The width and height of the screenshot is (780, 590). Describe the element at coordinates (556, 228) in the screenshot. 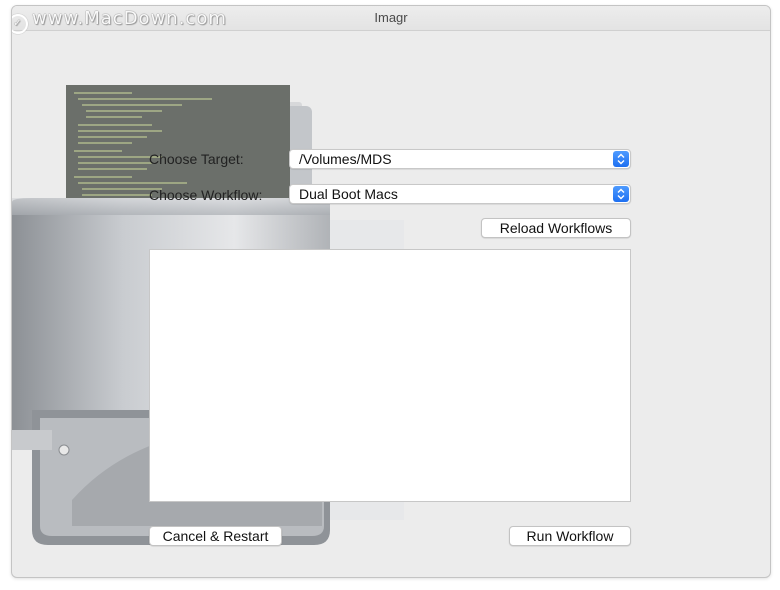

I see `reload-workflows-button: Reload Workflows` at that location.